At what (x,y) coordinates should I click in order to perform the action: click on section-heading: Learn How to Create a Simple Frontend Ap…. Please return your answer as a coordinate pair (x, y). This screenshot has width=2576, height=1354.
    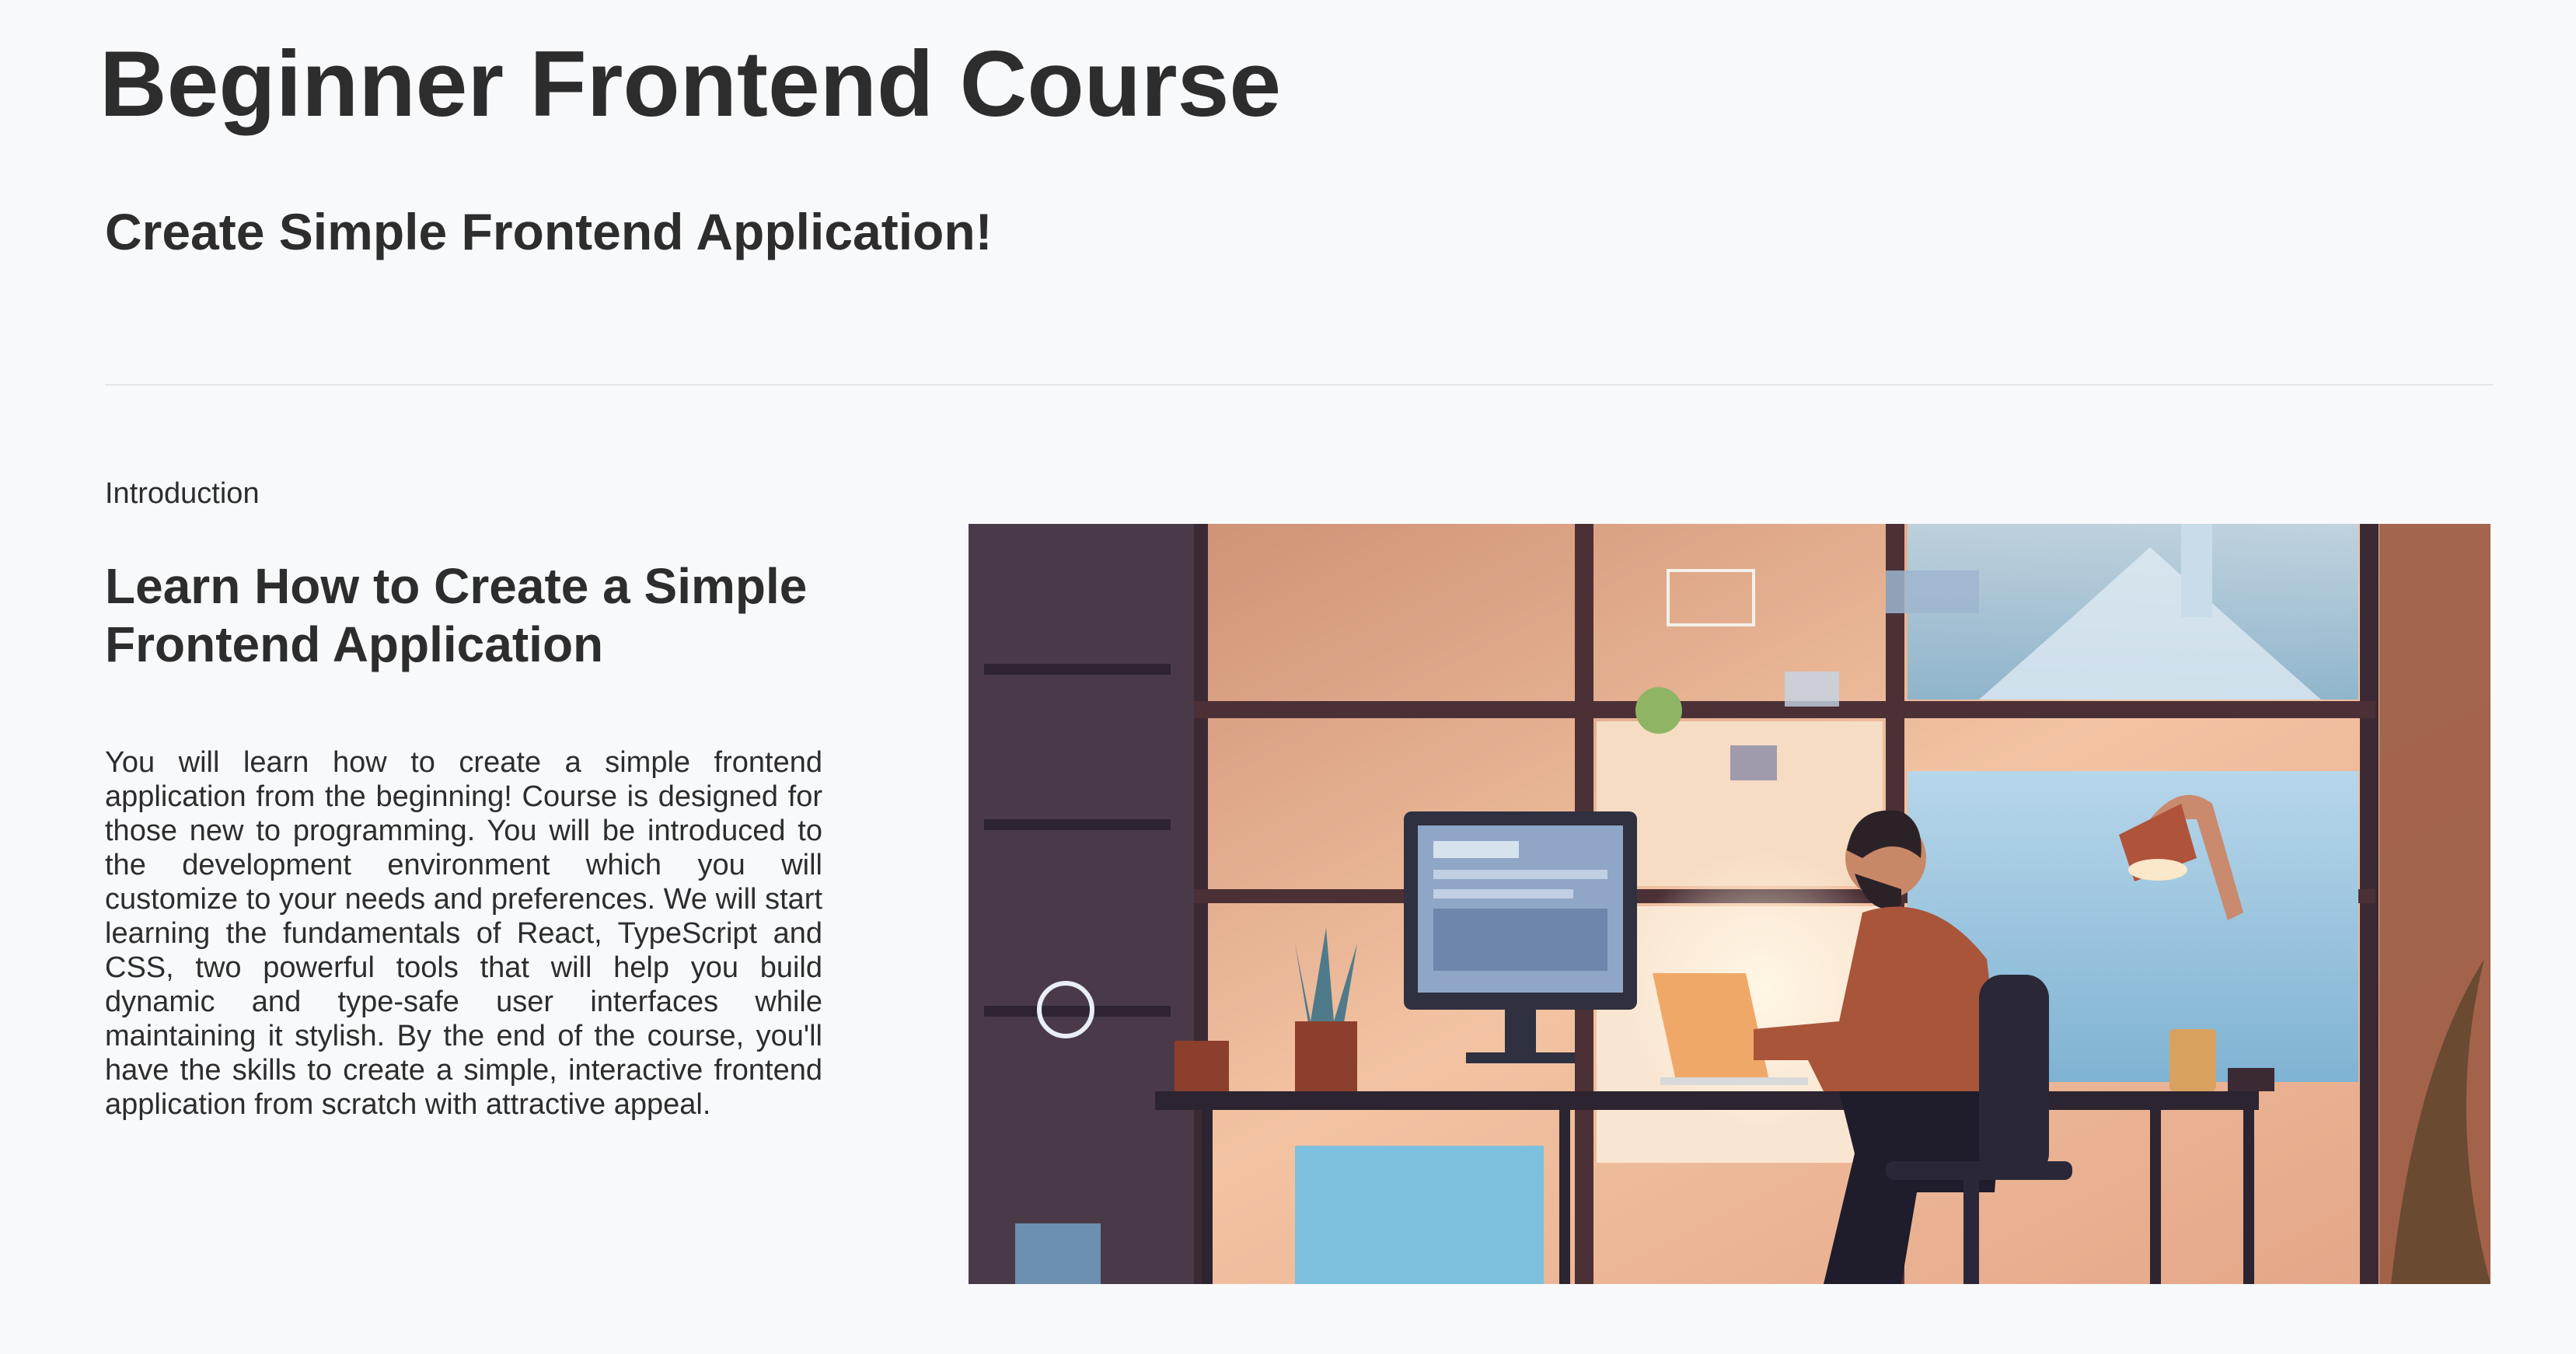
    Looking at the image, I should click on (457, 615).